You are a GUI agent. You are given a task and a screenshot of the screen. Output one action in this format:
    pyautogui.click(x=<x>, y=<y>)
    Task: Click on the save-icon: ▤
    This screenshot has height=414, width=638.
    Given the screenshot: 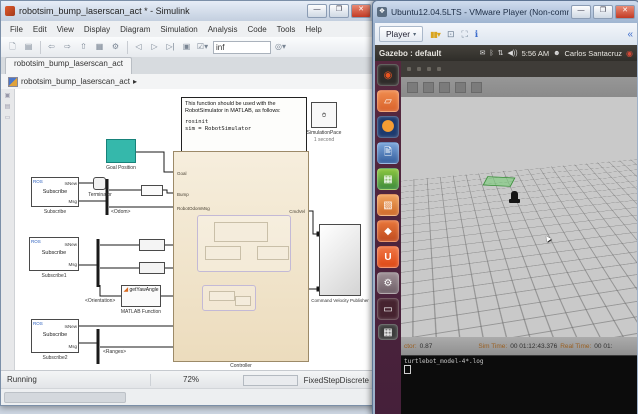 What is the action you would take?
    pyautogui.click(x=28, y=47)
    